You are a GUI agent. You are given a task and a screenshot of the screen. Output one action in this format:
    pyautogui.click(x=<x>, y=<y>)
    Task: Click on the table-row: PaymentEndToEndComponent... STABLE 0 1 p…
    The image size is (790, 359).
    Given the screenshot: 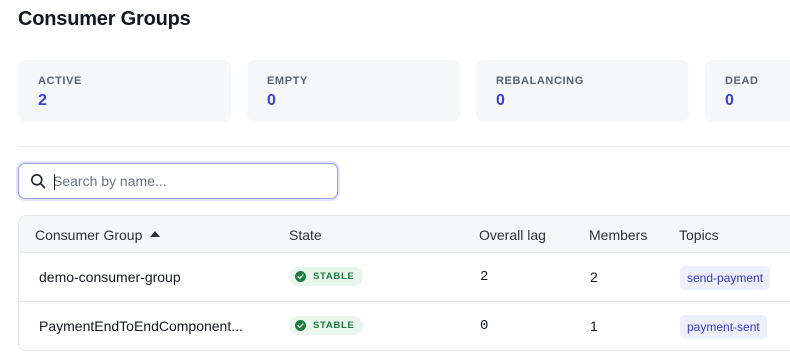 What is the action you would take?
    pyautogui.click(x=404, y=326)
    